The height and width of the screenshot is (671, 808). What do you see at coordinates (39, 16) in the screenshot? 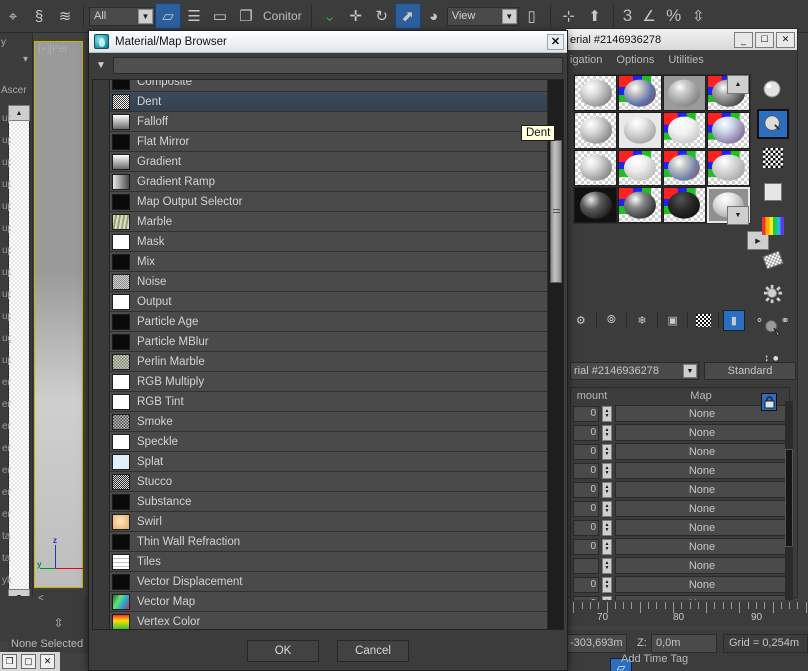
I see `angle-snap-icon: §` at bounding box center [39, 16].